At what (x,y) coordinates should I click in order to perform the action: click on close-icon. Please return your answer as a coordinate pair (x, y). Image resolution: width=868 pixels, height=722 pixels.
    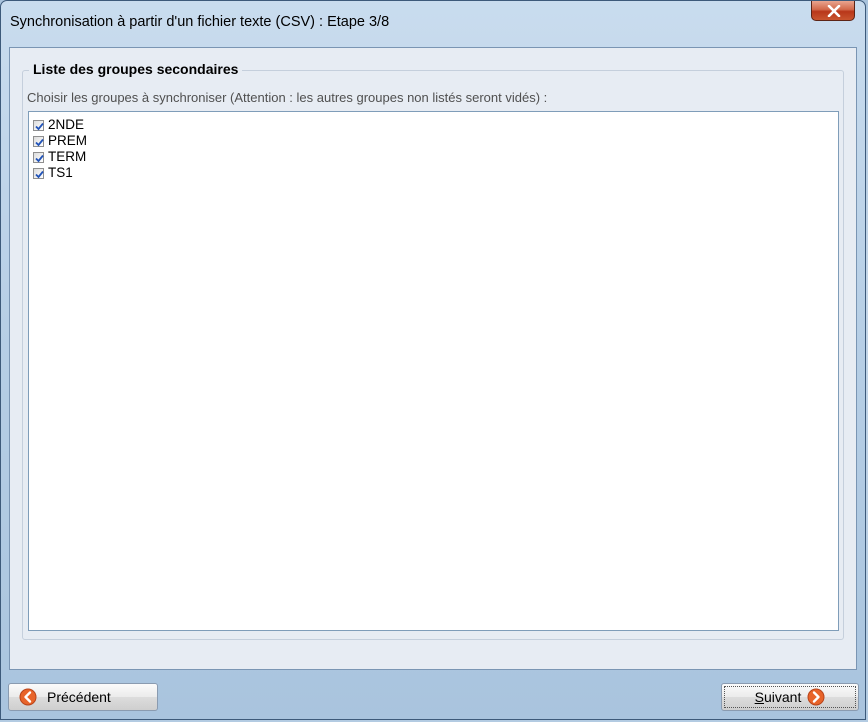
    Looking at the image, I should click on (834, 11).